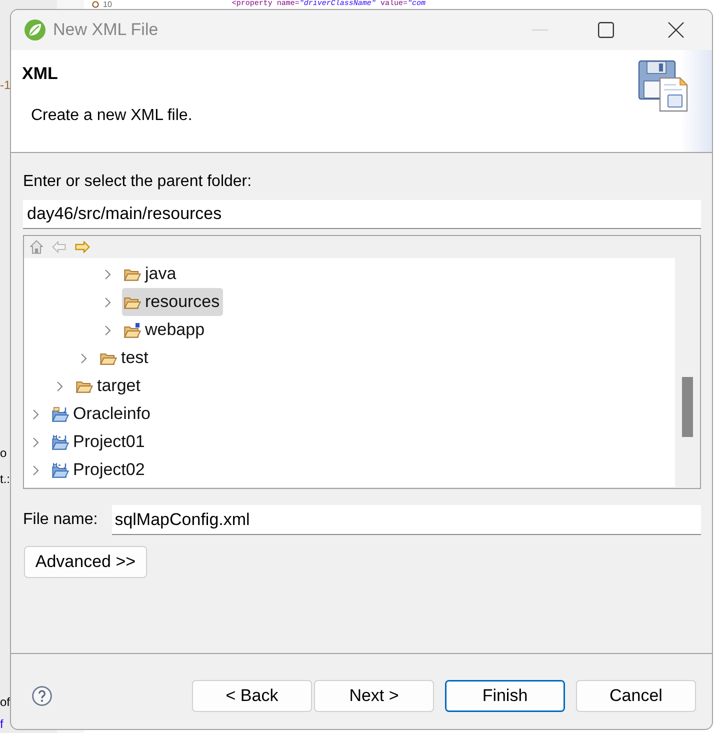 This screenshot has width=715, height=733. Describe the element at coordinates (40, 74) in the screenshot. I see `page-title: XML` at that location.